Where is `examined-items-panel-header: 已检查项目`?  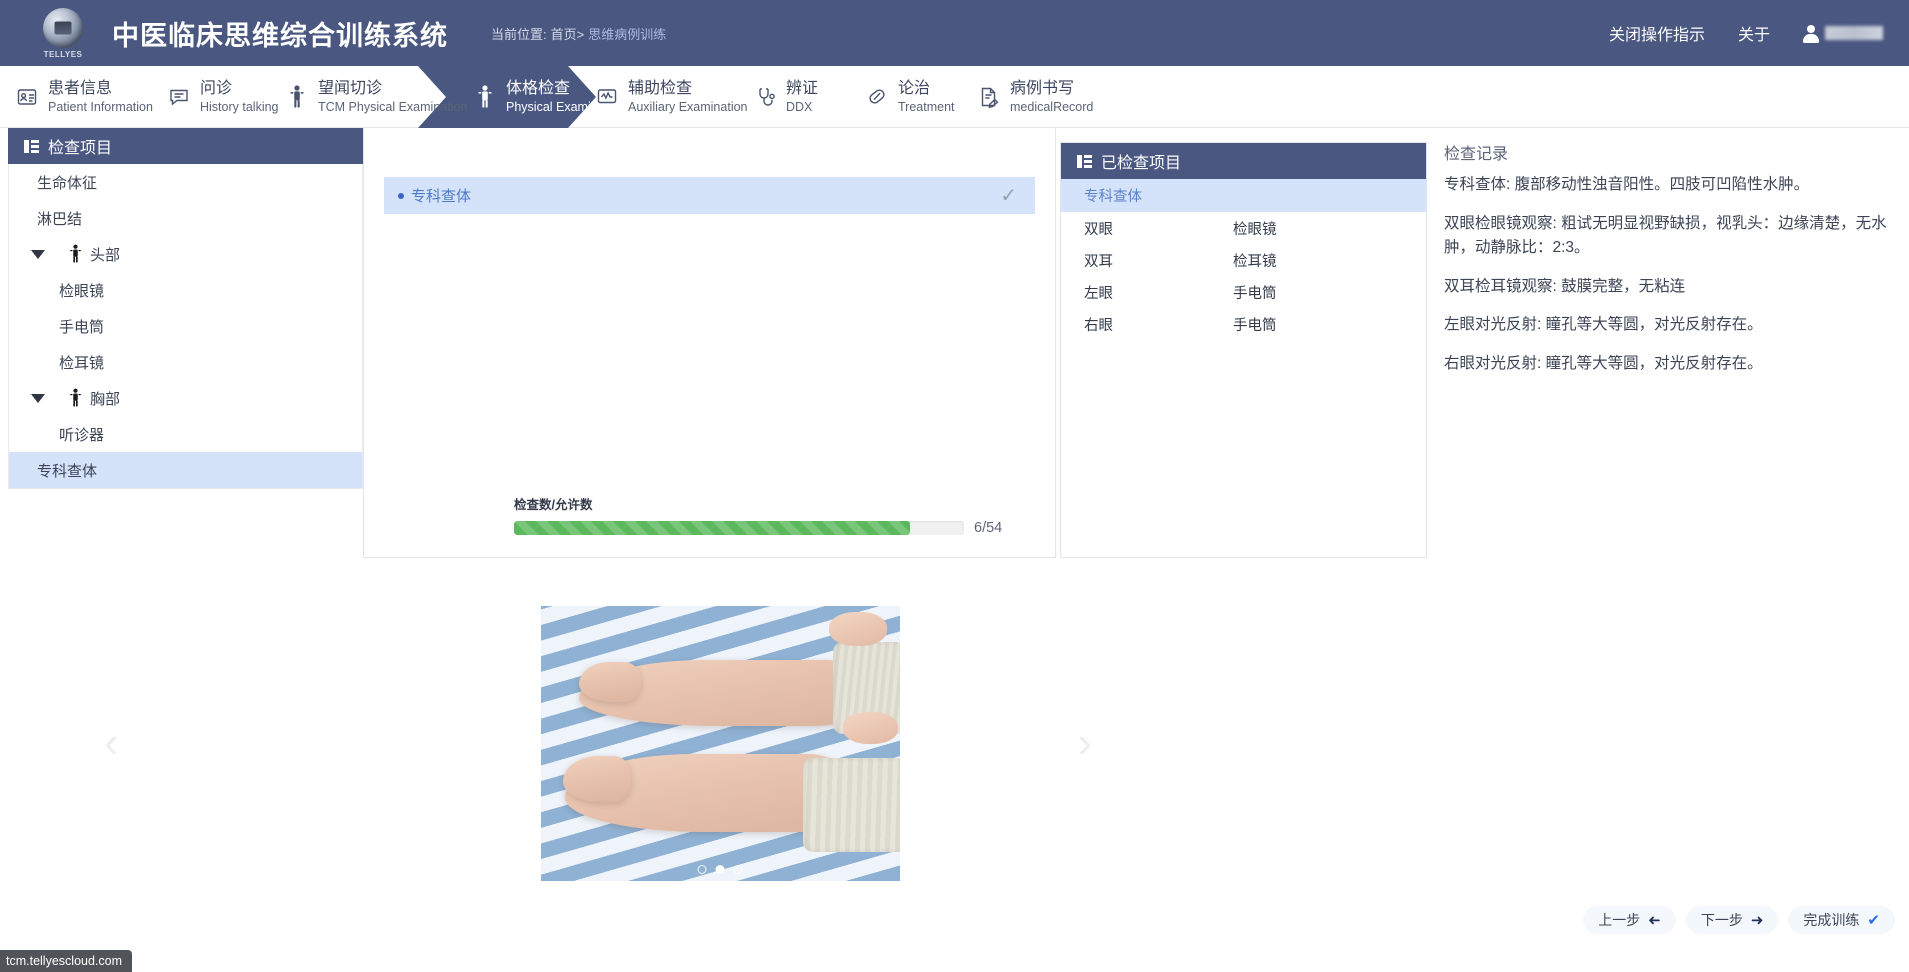 examined-items-panel-header: 已检查项目 is located at coordinates (1243, 161).